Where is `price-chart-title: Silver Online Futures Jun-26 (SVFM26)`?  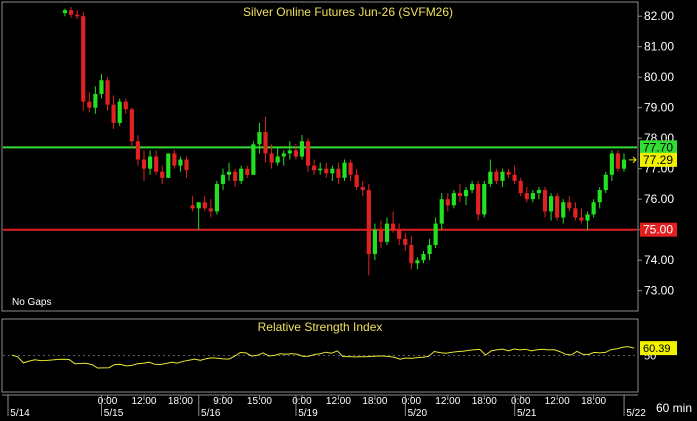 price-chart-title: Silver Online Futures Jun-26 (SVFM26) is located at coordinates (348, 12).